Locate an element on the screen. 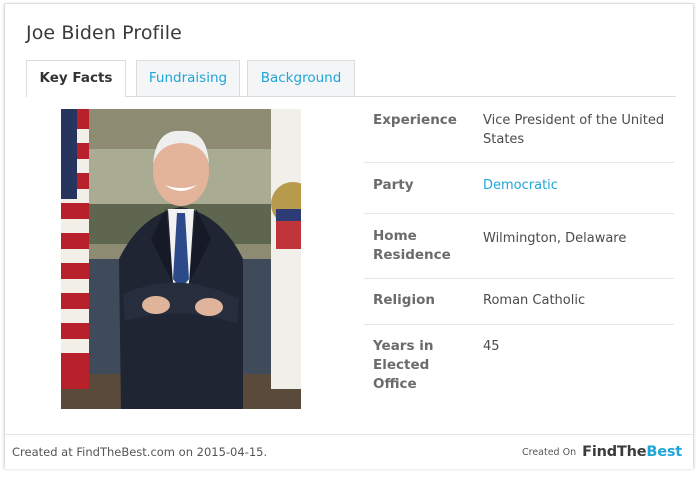  findthebest-logo: FindTheBest is located at coordinates (632, 452).